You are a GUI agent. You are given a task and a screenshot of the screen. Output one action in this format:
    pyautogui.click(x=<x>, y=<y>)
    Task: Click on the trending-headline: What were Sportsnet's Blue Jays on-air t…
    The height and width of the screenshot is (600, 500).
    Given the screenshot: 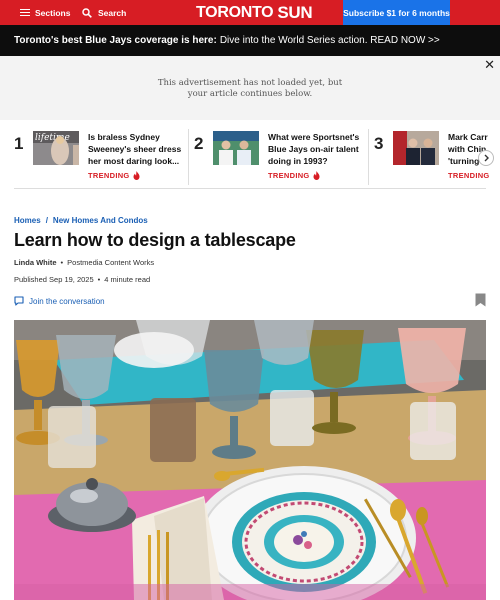 What is the action you would take?
    pyautogui.click(x=313, y=149)
    